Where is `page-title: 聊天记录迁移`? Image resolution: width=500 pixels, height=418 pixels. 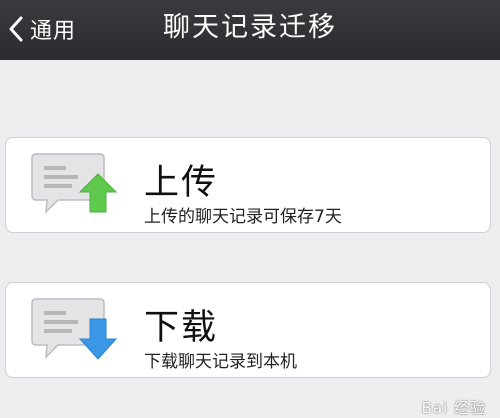 page-title: 聊天记录迁移 is located at coordinates (250, 27).